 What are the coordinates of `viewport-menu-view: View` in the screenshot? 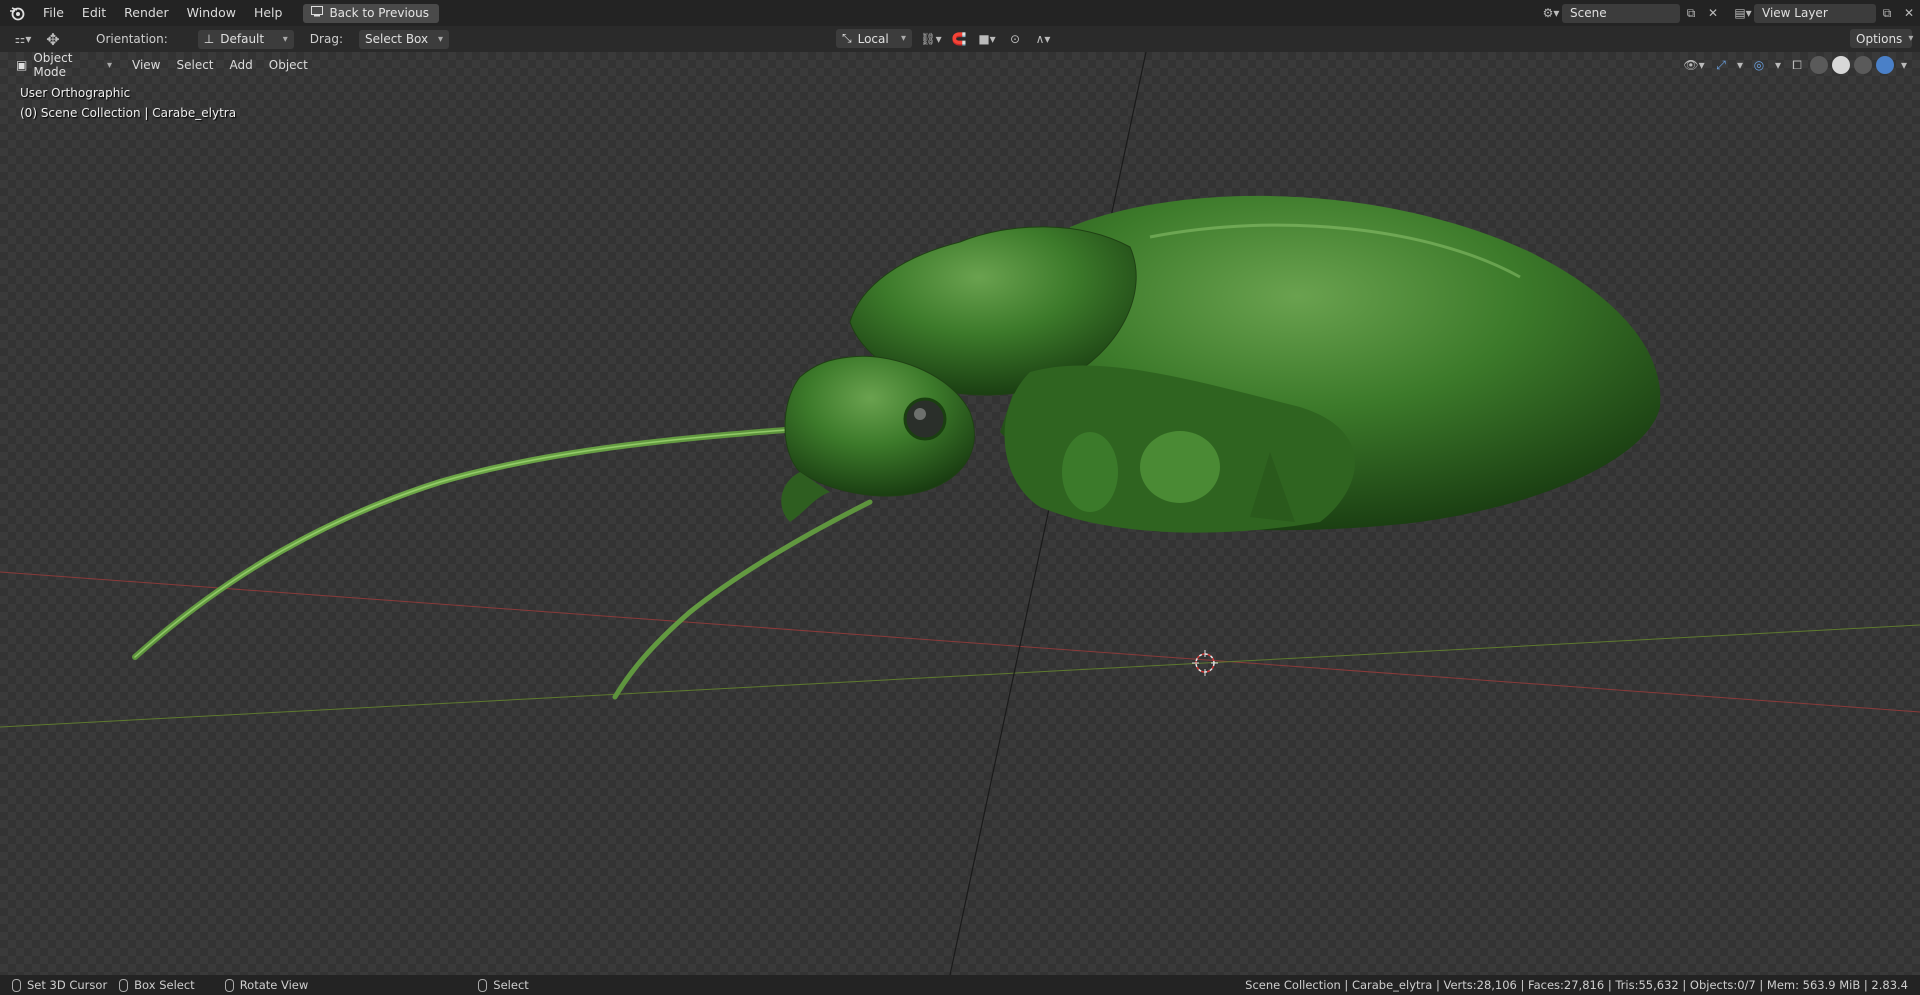 It's located at (146, 65).